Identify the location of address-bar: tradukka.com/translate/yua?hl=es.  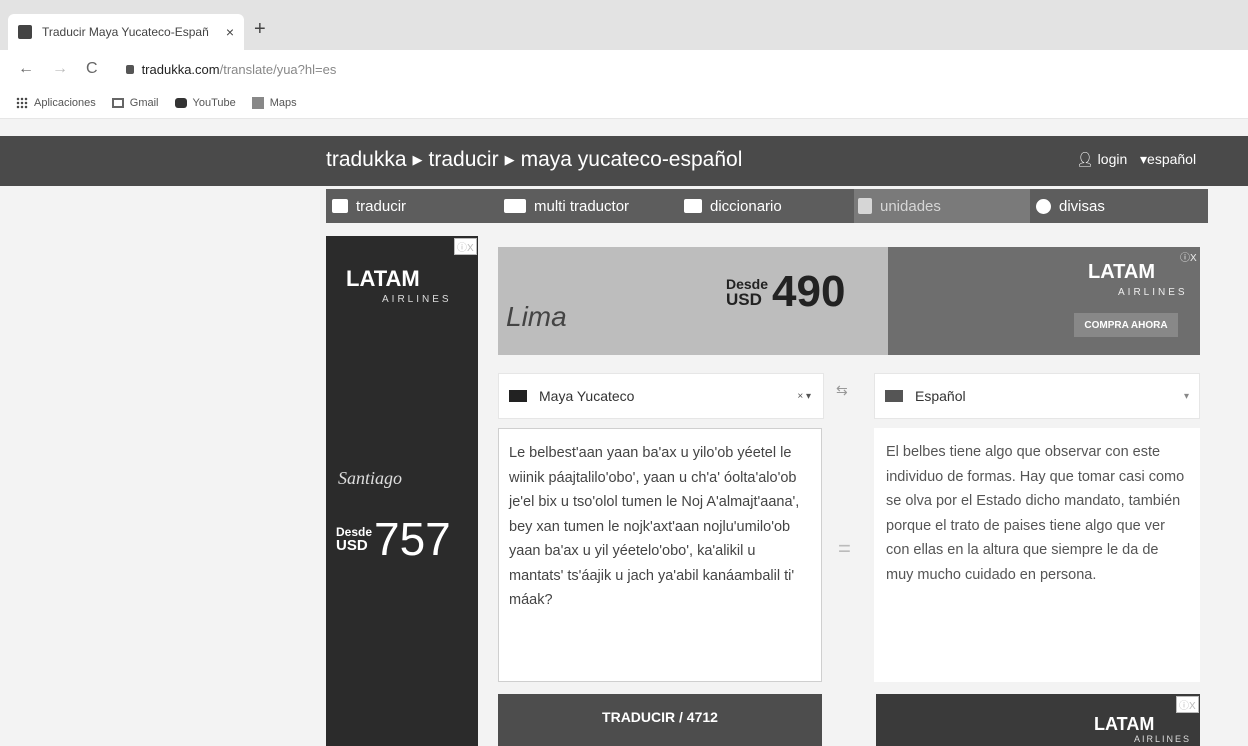
(231, 69).